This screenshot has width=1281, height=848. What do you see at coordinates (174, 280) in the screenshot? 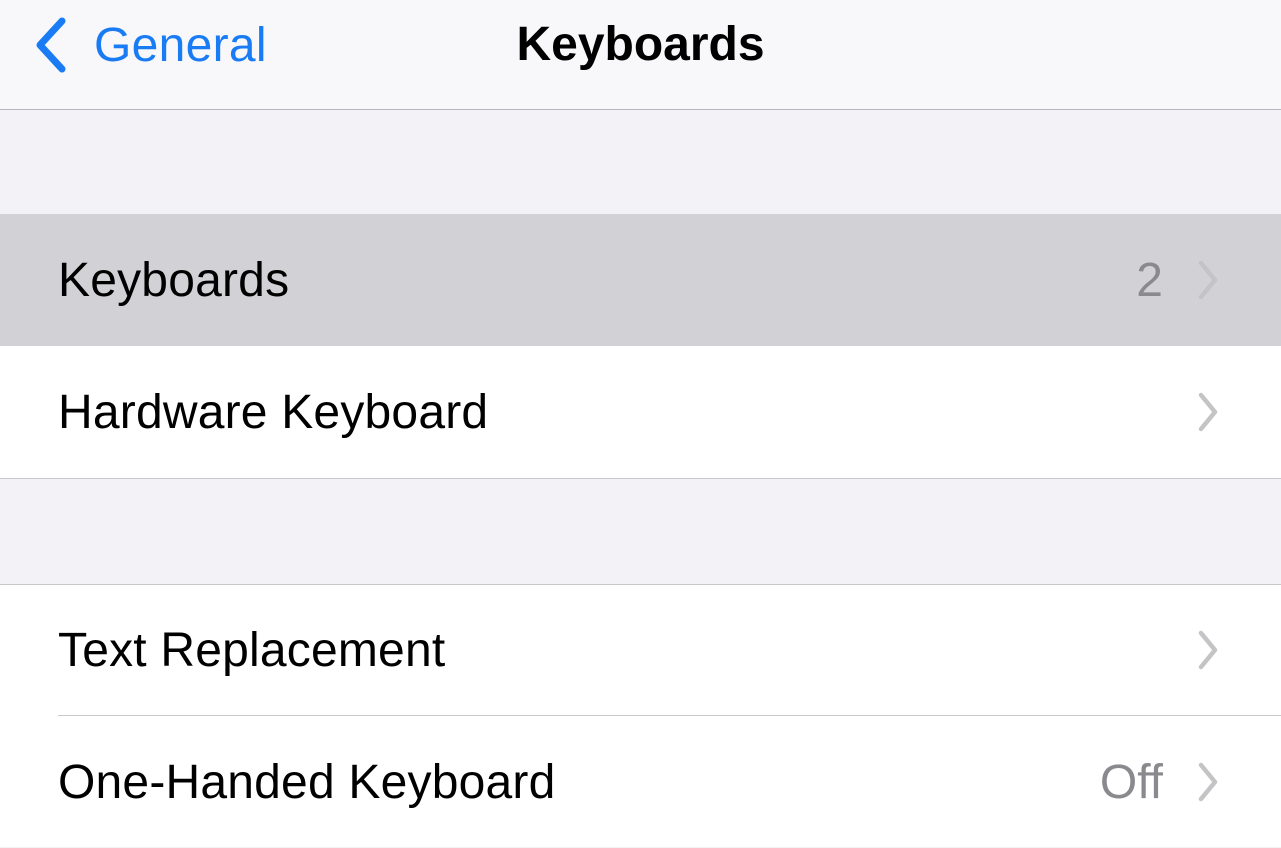
I see `row-label: Keyboards` at bounding box center [174, 280].